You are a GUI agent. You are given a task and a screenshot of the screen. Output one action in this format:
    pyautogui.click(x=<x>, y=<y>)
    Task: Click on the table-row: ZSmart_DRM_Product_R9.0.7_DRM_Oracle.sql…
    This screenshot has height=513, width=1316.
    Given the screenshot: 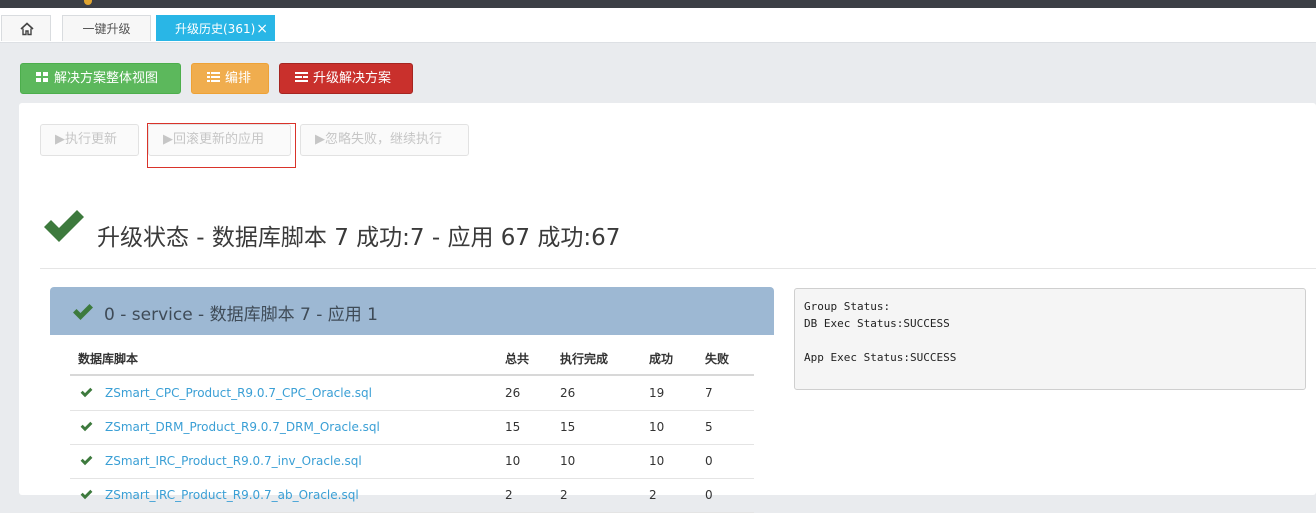 What is the action you would take?
    pyautogui.click(x=412, y=427)
    